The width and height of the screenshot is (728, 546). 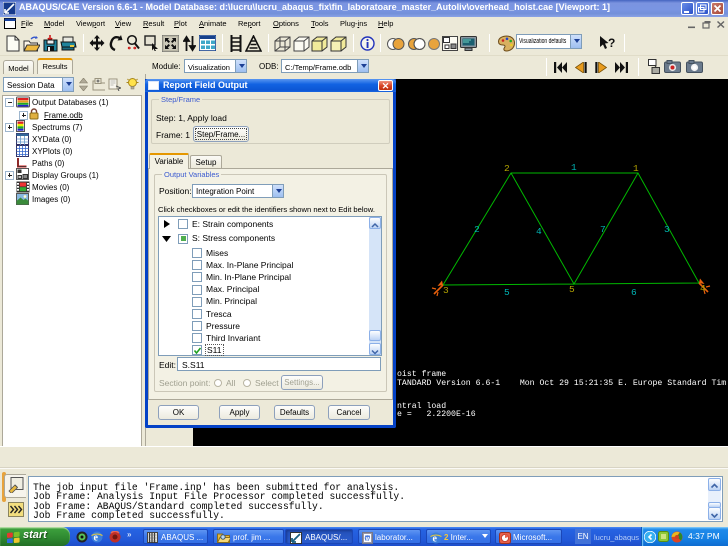 I want to click on svg-text: 7, so click(x=603, y=229).